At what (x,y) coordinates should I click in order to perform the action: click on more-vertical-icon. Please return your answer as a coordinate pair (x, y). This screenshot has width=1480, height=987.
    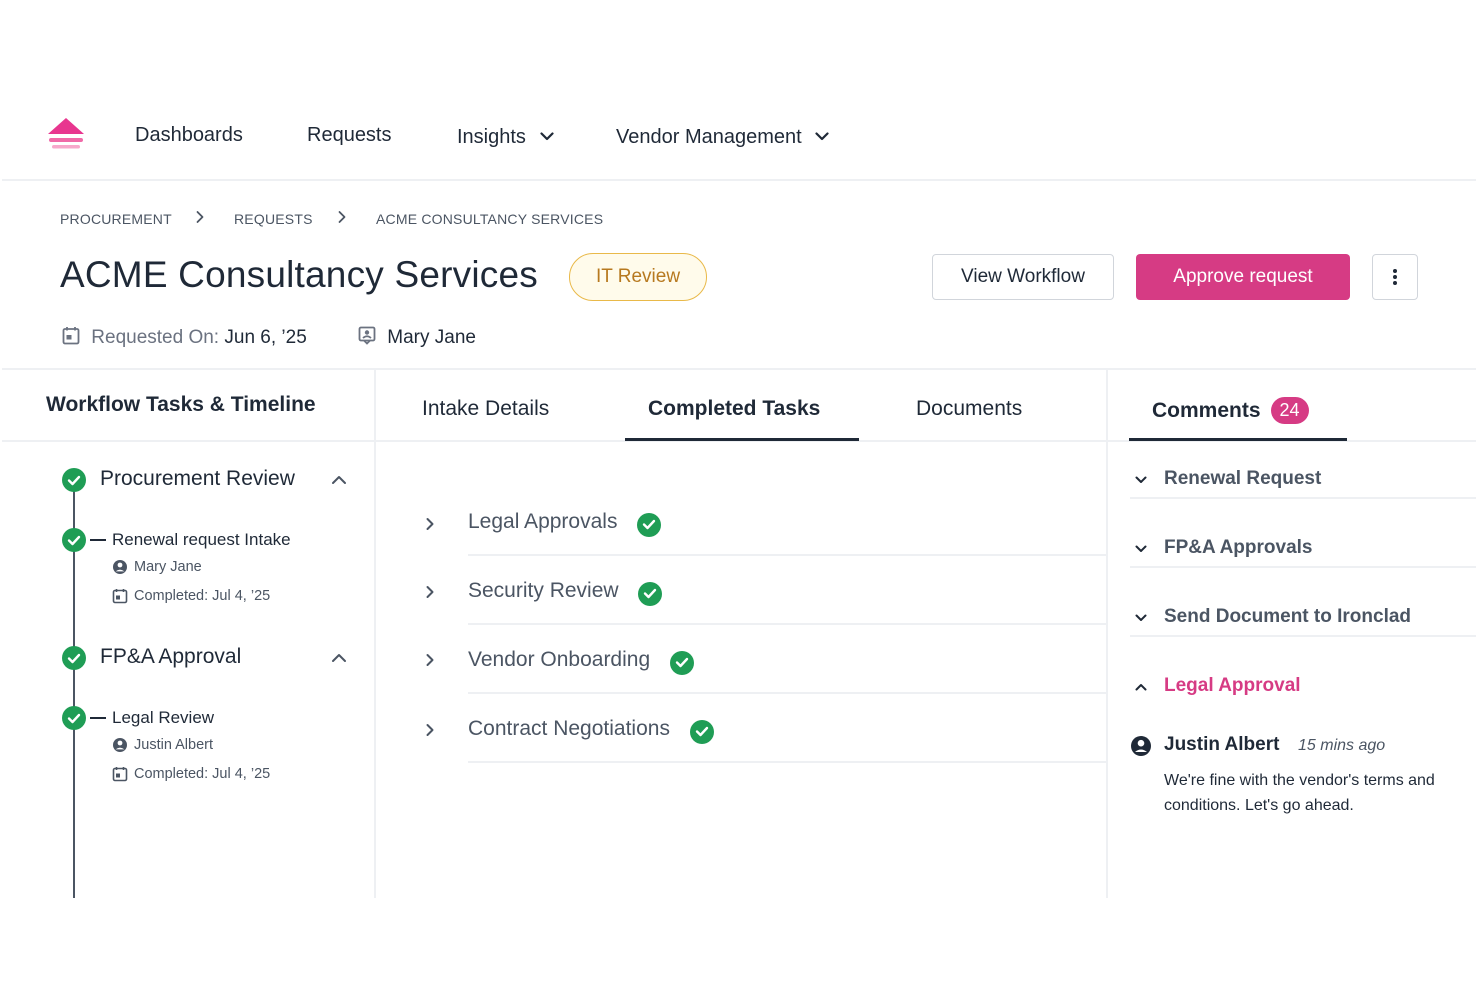
    Looking at the image, I should click on (1395, 277).